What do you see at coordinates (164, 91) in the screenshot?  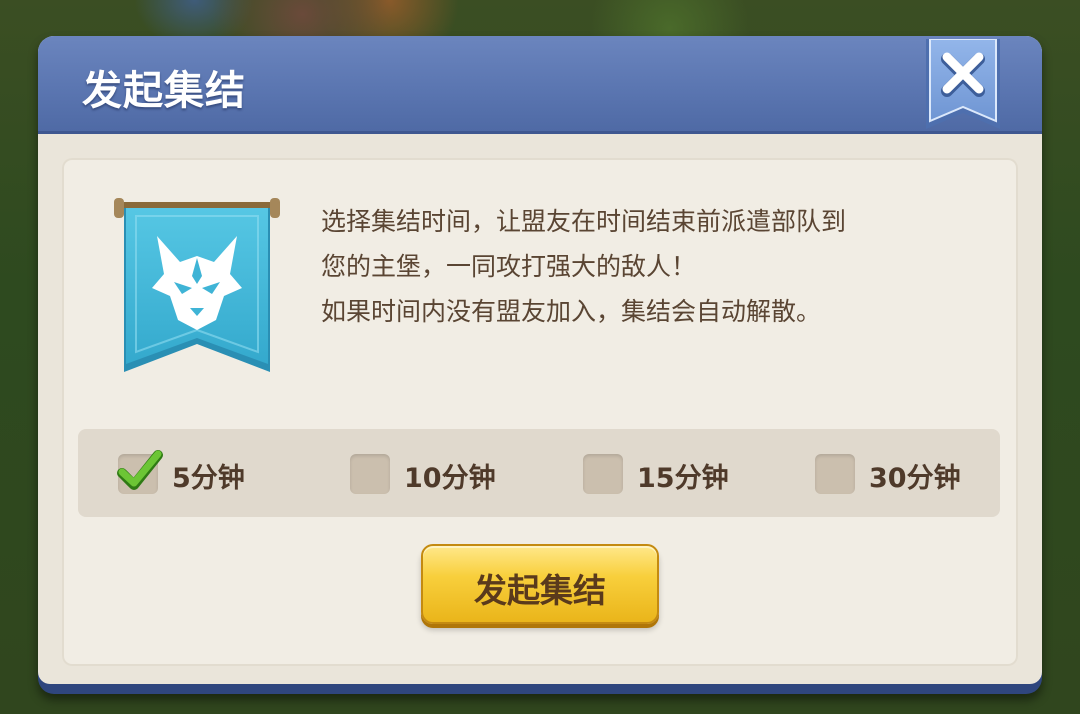 I see `dialog-title: 发起集结` at bounding box center [164, 91].